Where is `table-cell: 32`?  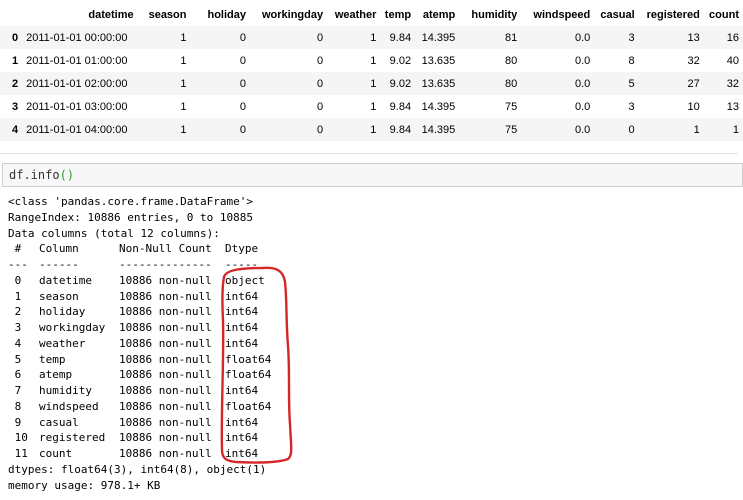 table-cell: 32 is located at coordinates (732, 83).